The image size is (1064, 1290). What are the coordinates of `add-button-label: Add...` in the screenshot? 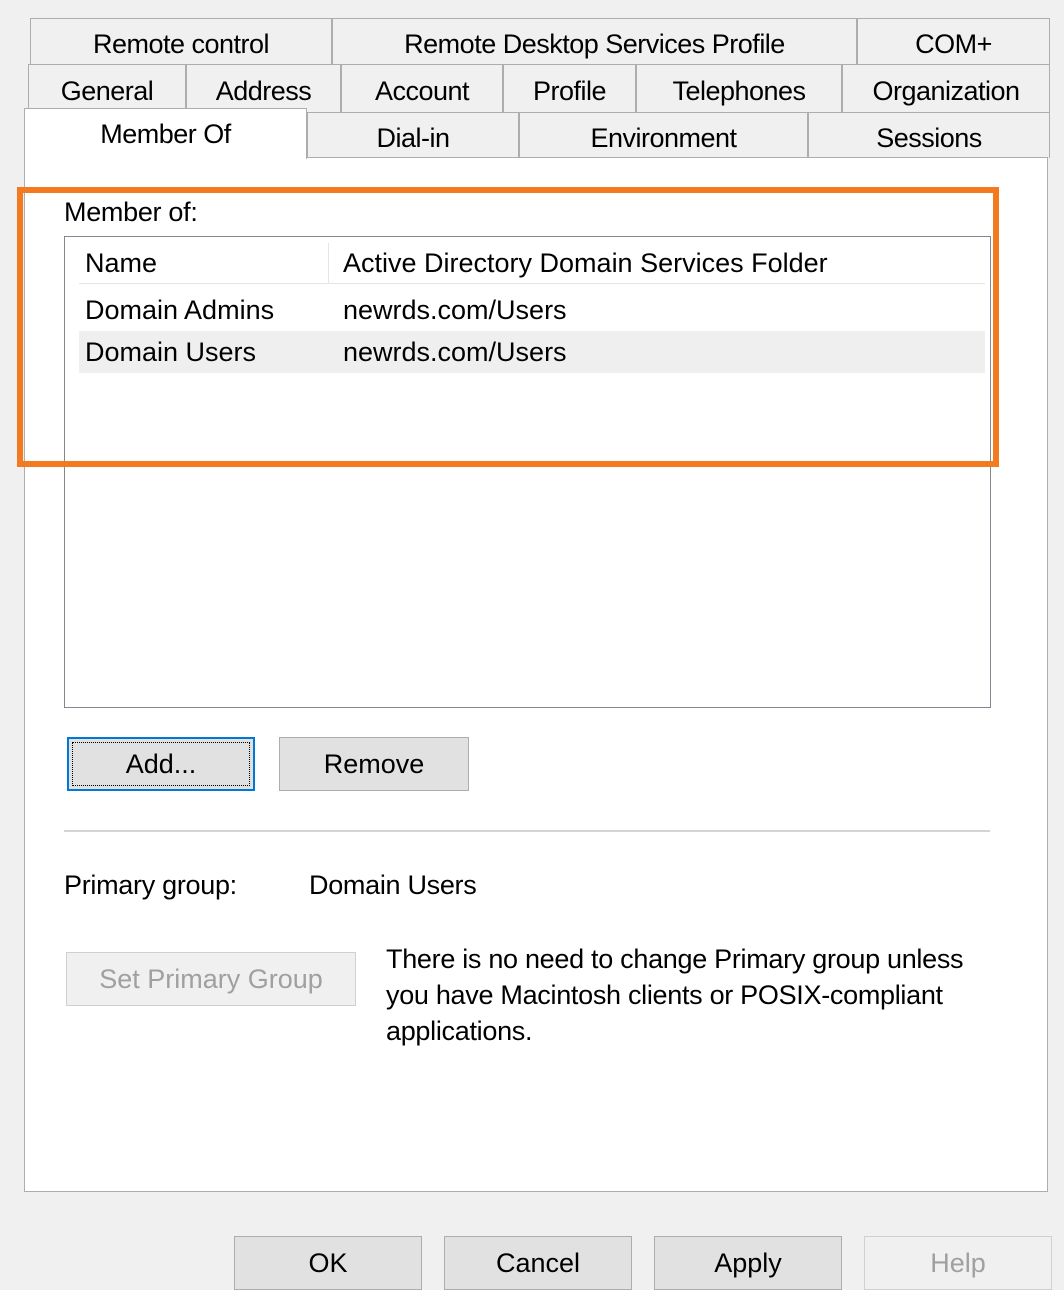 It's located at (161, 764).